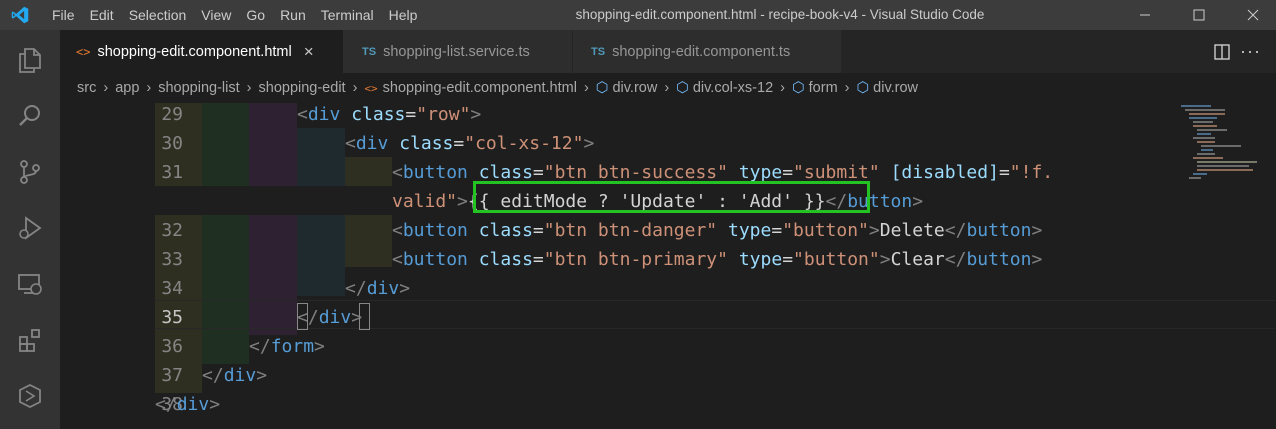  Describe the element at coordinates (255, 15) in the screenshot. I see `menu-go: Go` at that location.